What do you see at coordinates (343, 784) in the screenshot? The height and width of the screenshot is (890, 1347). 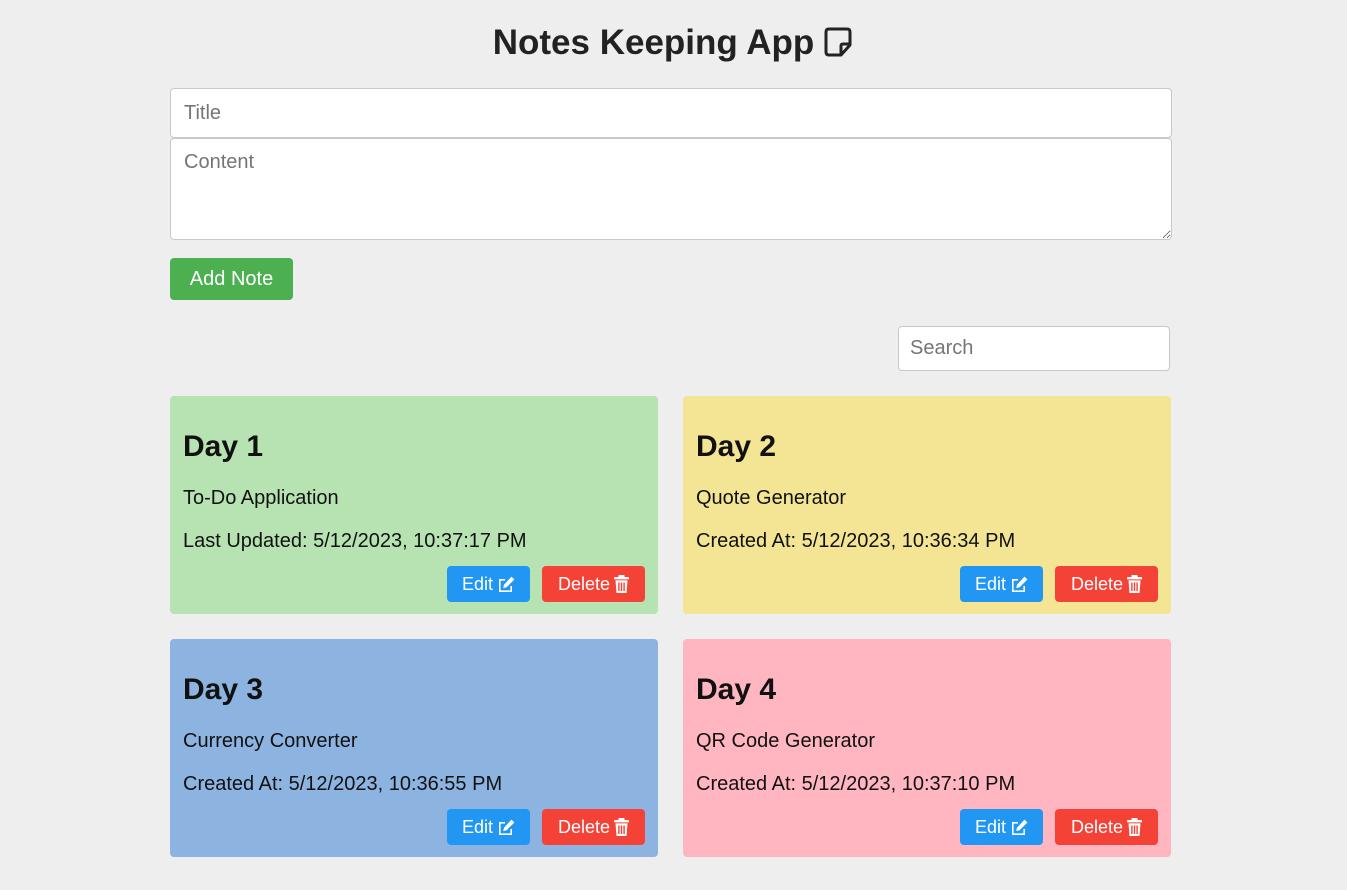 I see `note-timestamp: Created At: 5/12/2023, 10:36:55 PM` at bounding box center [343, 784].